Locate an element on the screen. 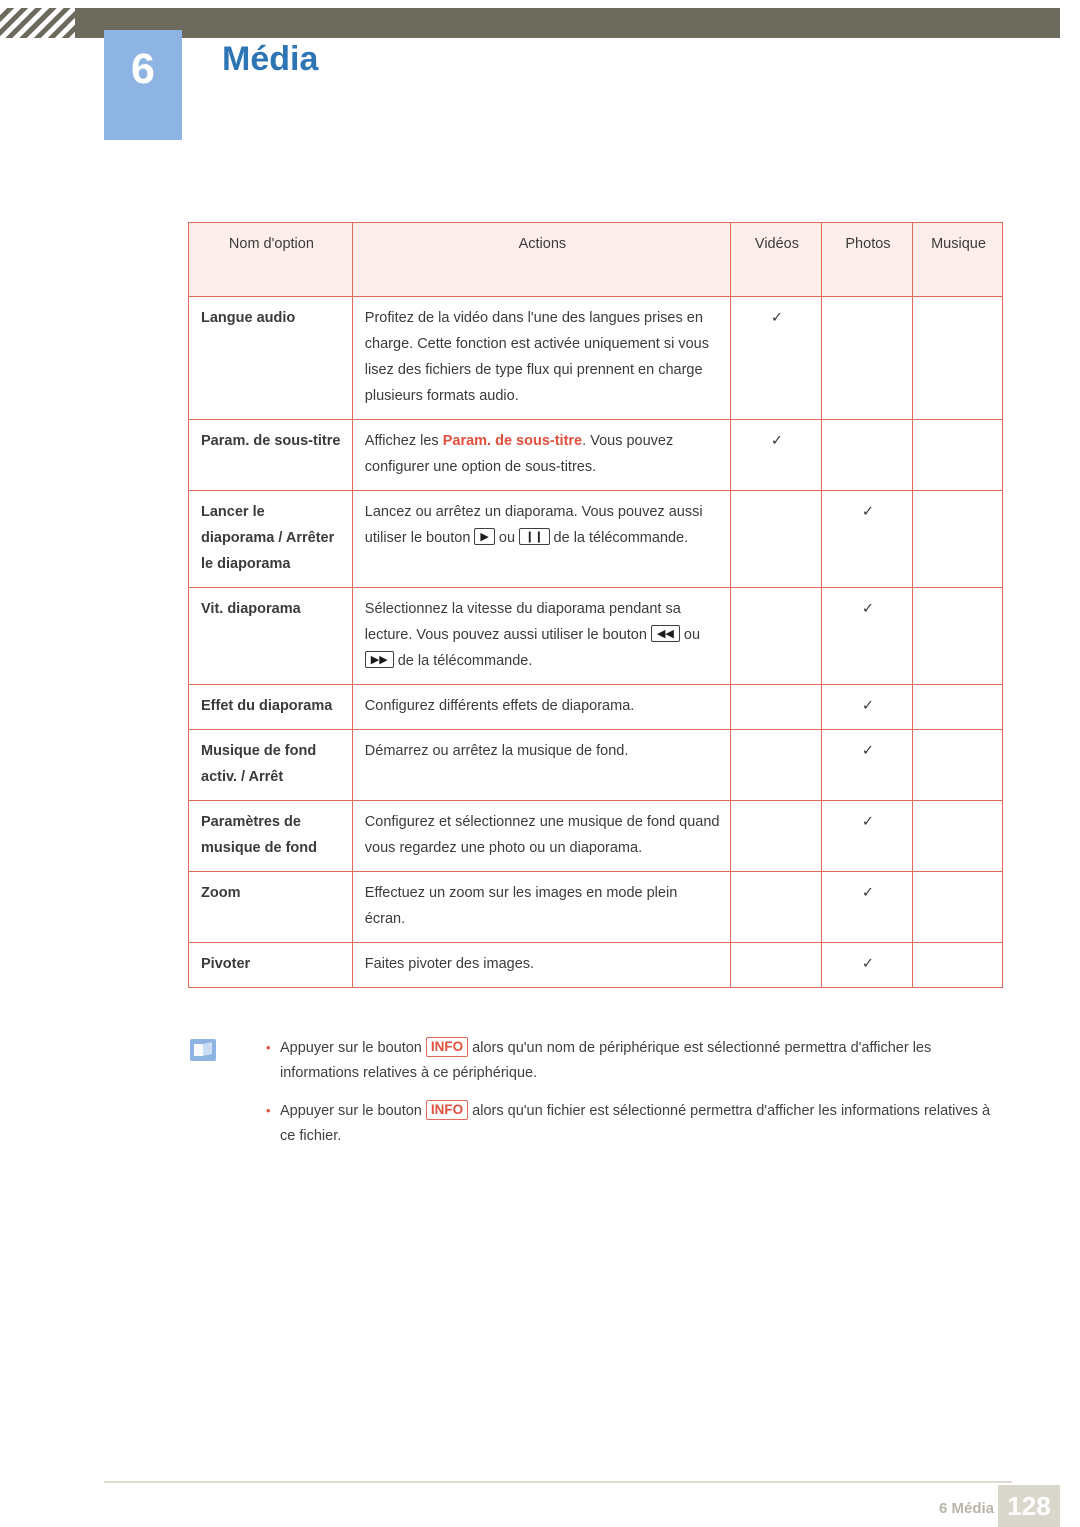 This screenshot has width=1080, height=1527. option-name: Pivoter is located at coordinates (270, 965).